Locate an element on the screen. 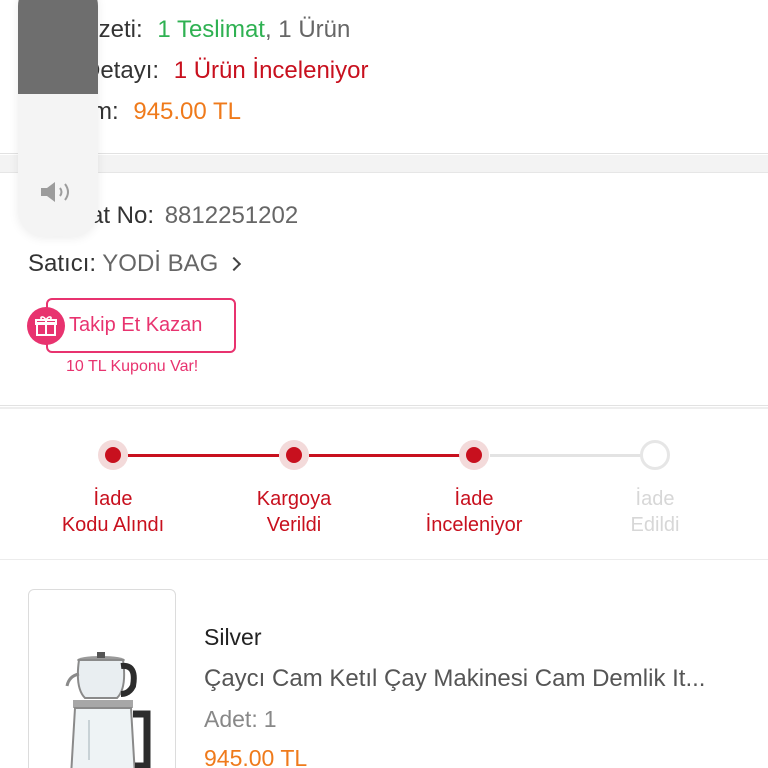 This screenshot has width=768, height=768. product-brand: Silver is located at coordinates (233, 637).